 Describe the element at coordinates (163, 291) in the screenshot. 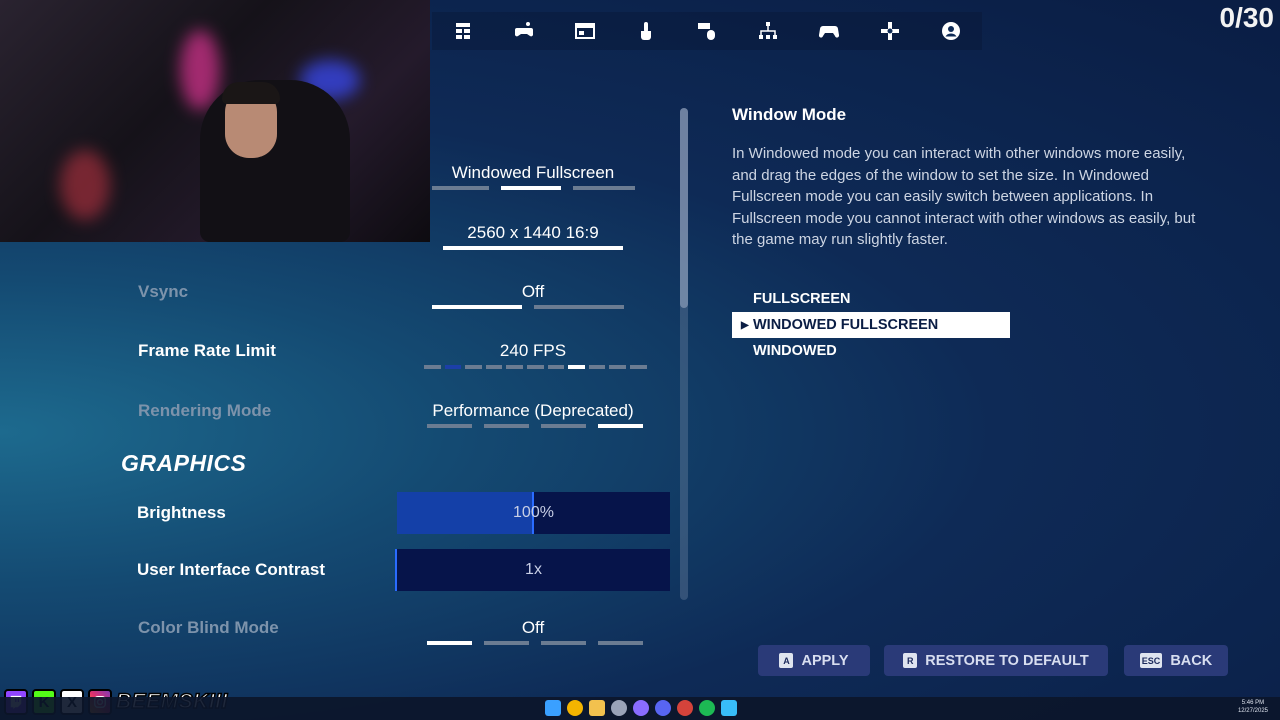

I see `vsync-label: Vsync` at that location.